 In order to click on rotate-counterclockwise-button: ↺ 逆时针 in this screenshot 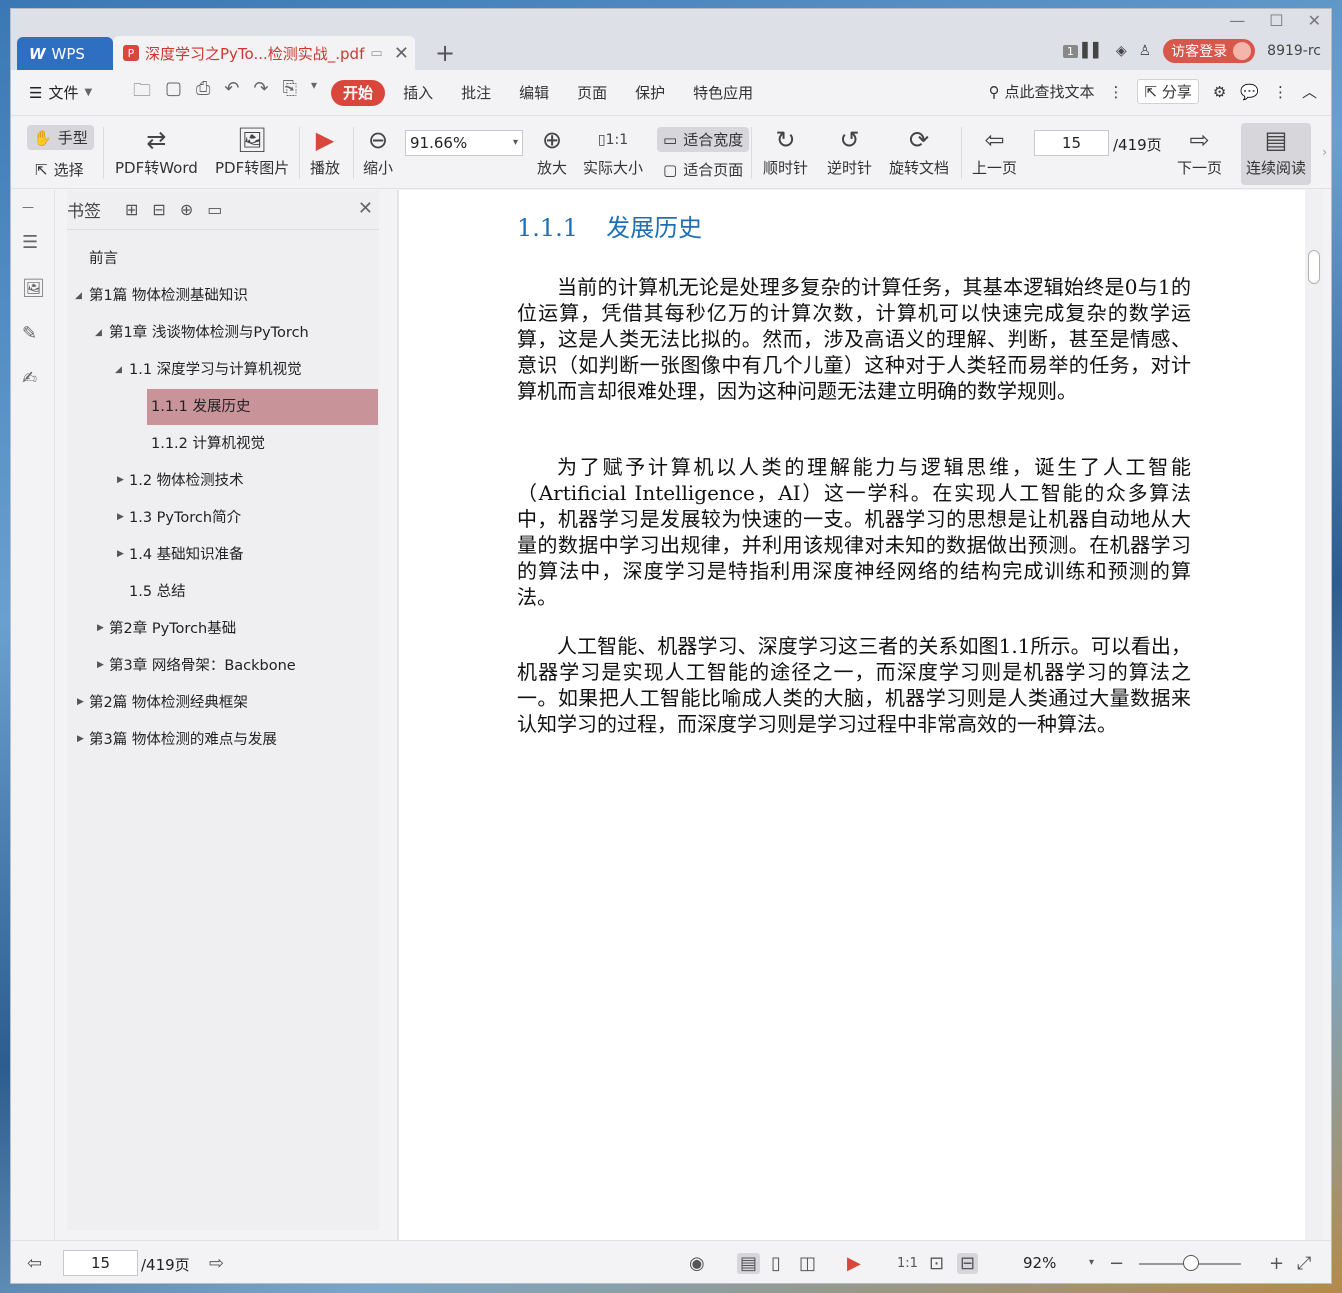, I will do `click(849, 150)`.